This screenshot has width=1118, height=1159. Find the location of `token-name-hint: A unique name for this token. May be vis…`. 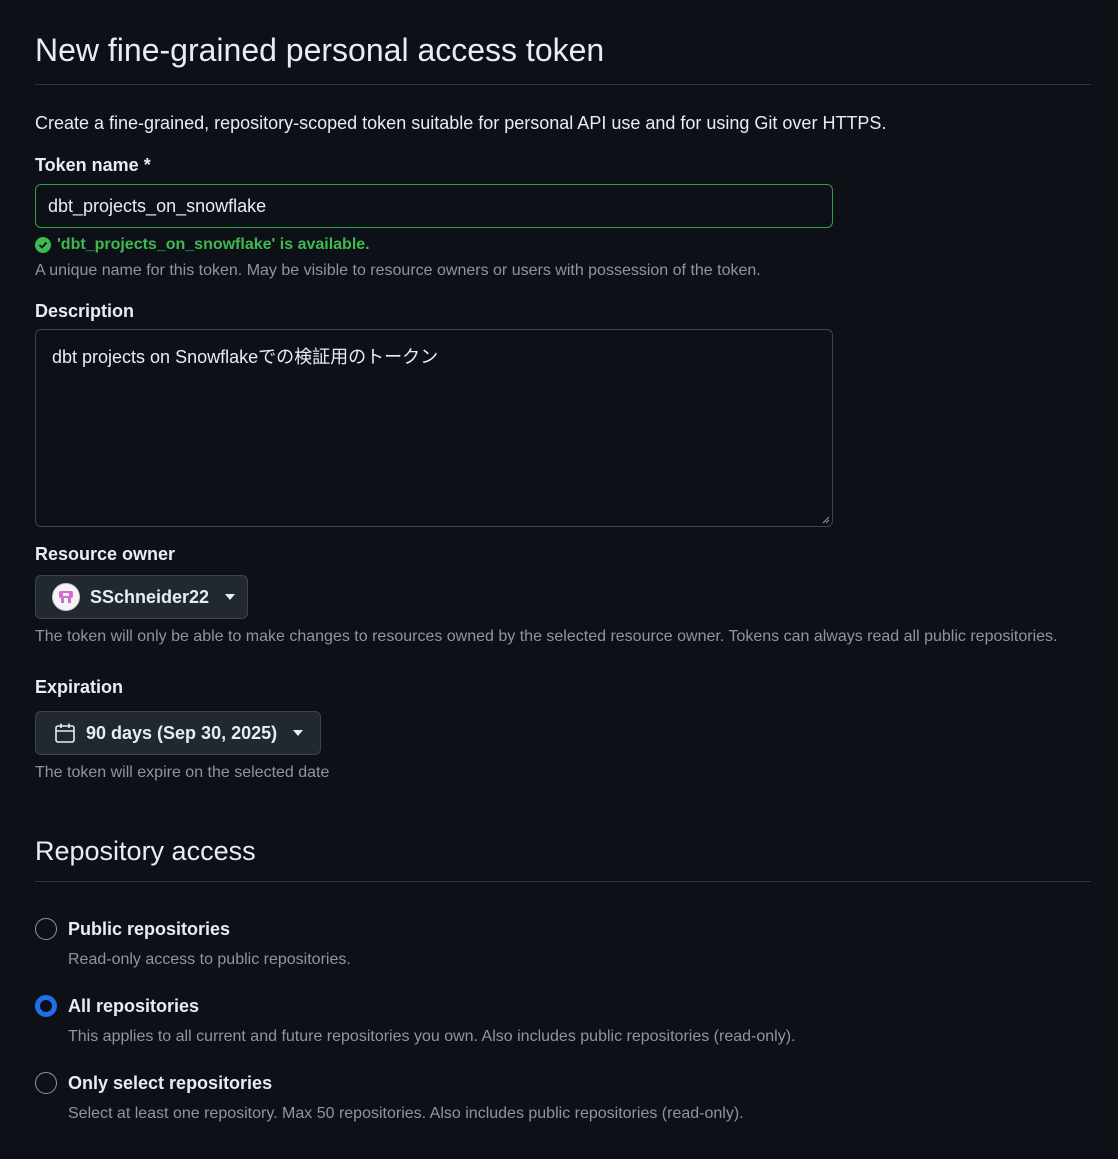

token-name-hint: A unique name for this token. May be vis… is located at coordinates (398, 270).